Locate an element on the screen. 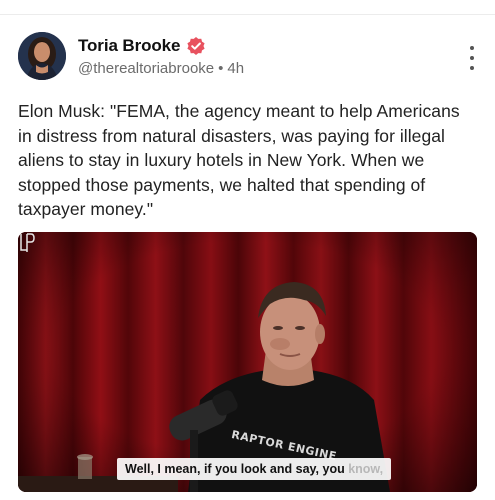 Image resolution: width=495 pixels, height=500 pixels. author-display-name: Toria Brooke is located at coordinates (129, 46).